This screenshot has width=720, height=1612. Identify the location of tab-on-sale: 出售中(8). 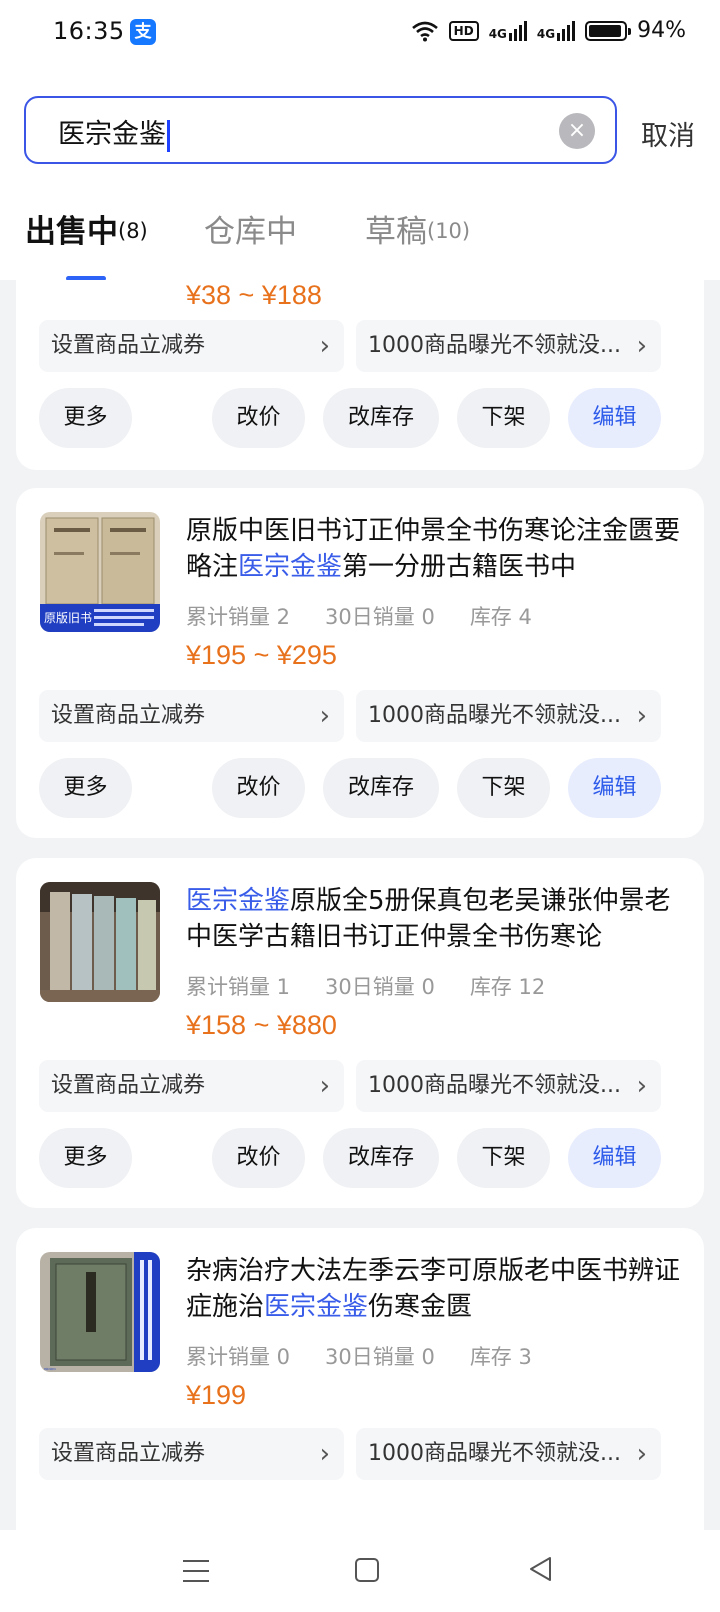
(86, 228).